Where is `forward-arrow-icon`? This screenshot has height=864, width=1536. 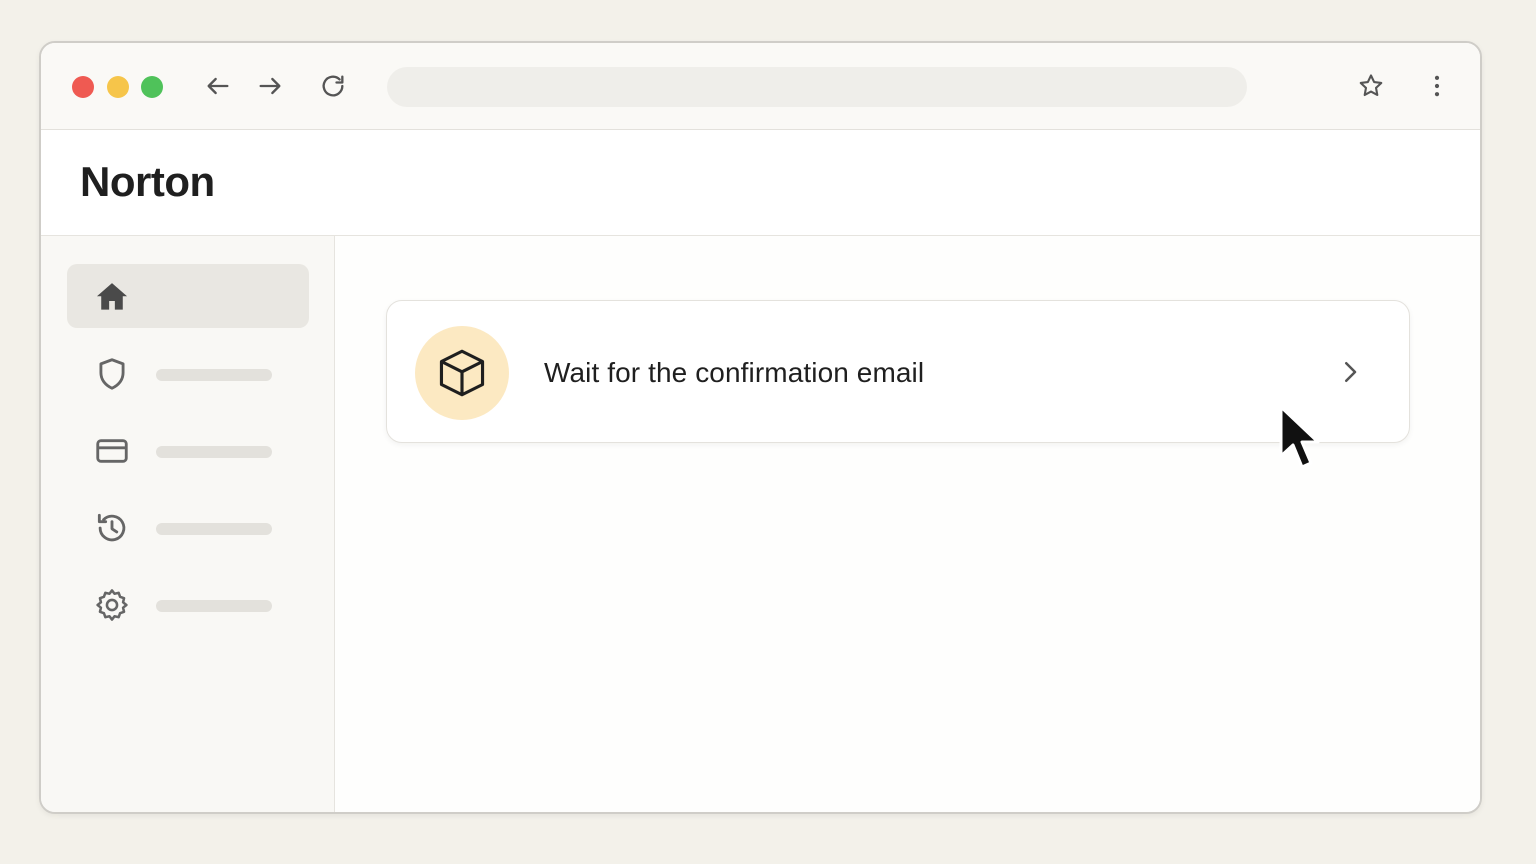
forward-arrow-icon is located at coordinates (270, 86).